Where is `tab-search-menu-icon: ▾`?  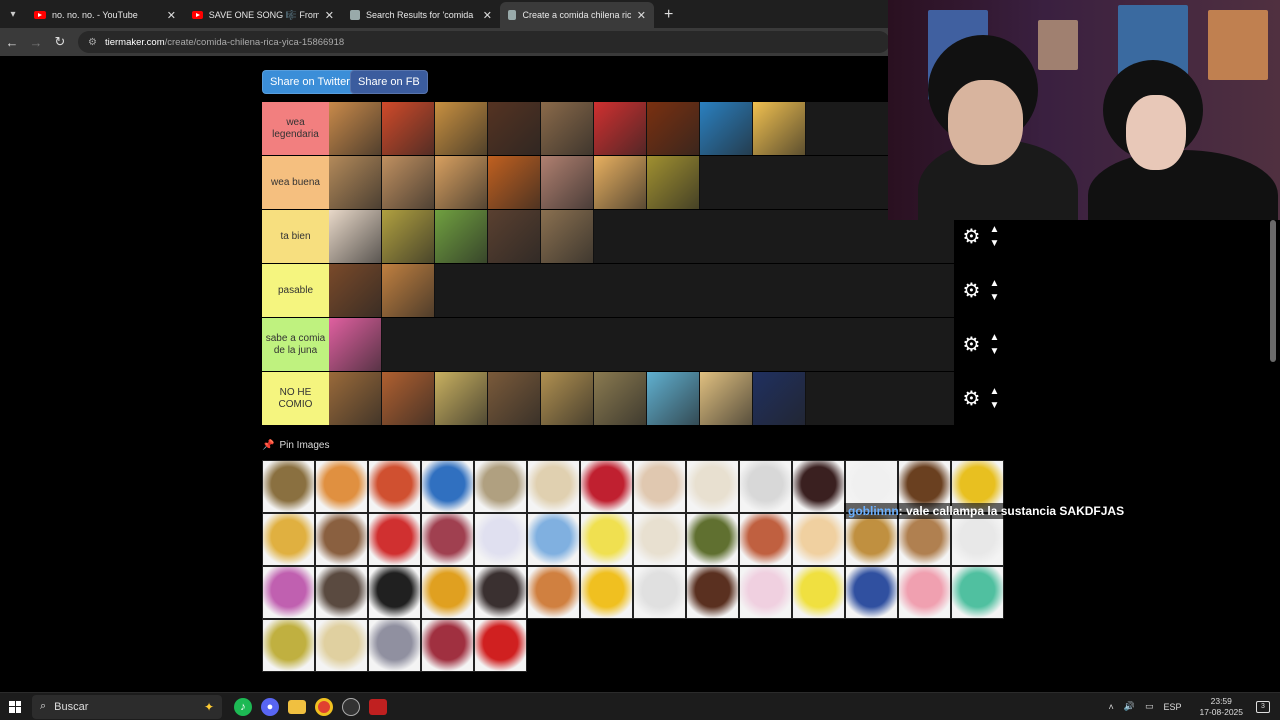
tab-search-menu-icon: ▾ is located at coordinates (13, 14).